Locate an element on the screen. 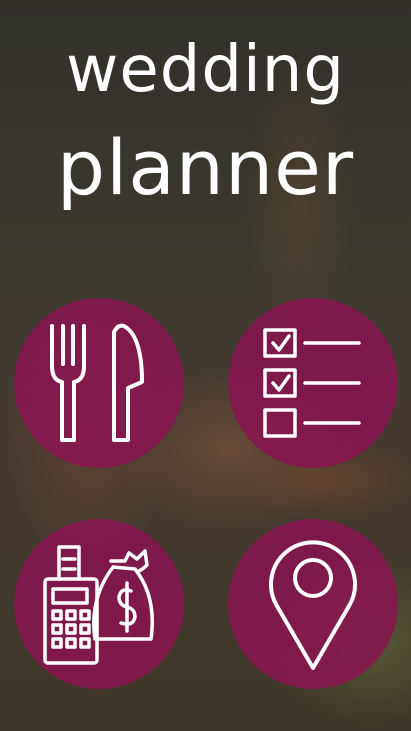 Image resolution: width=411 pixels, height=731 pixels. payment-terminal-money-bag-icon is located at coordinates (99, 605).